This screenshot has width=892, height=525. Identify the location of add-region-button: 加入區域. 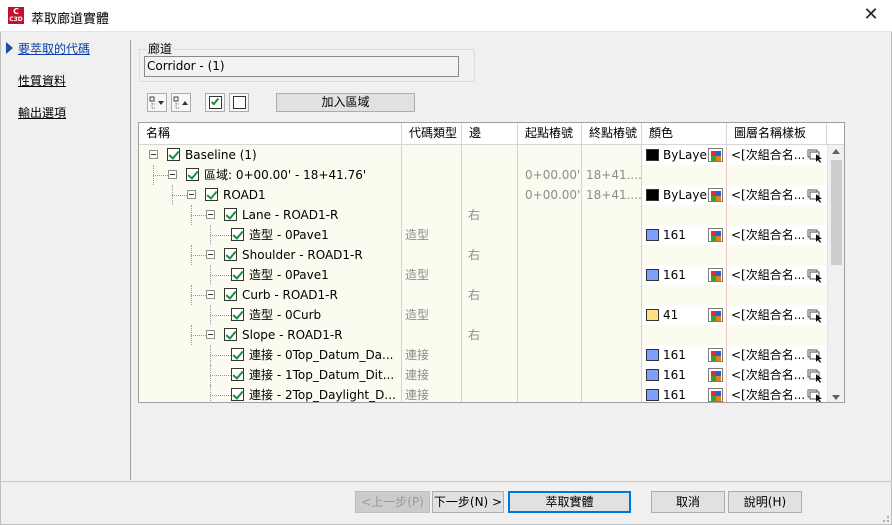
(345, 102).